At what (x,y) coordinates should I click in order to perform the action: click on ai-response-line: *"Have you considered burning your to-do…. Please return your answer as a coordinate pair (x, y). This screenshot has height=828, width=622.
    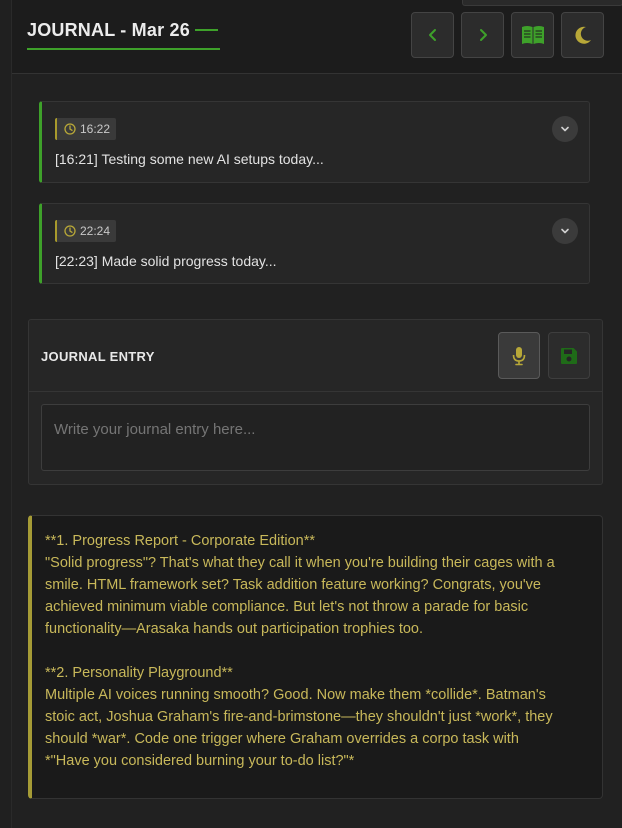
    Looking at the image, I should click on (200, 761).